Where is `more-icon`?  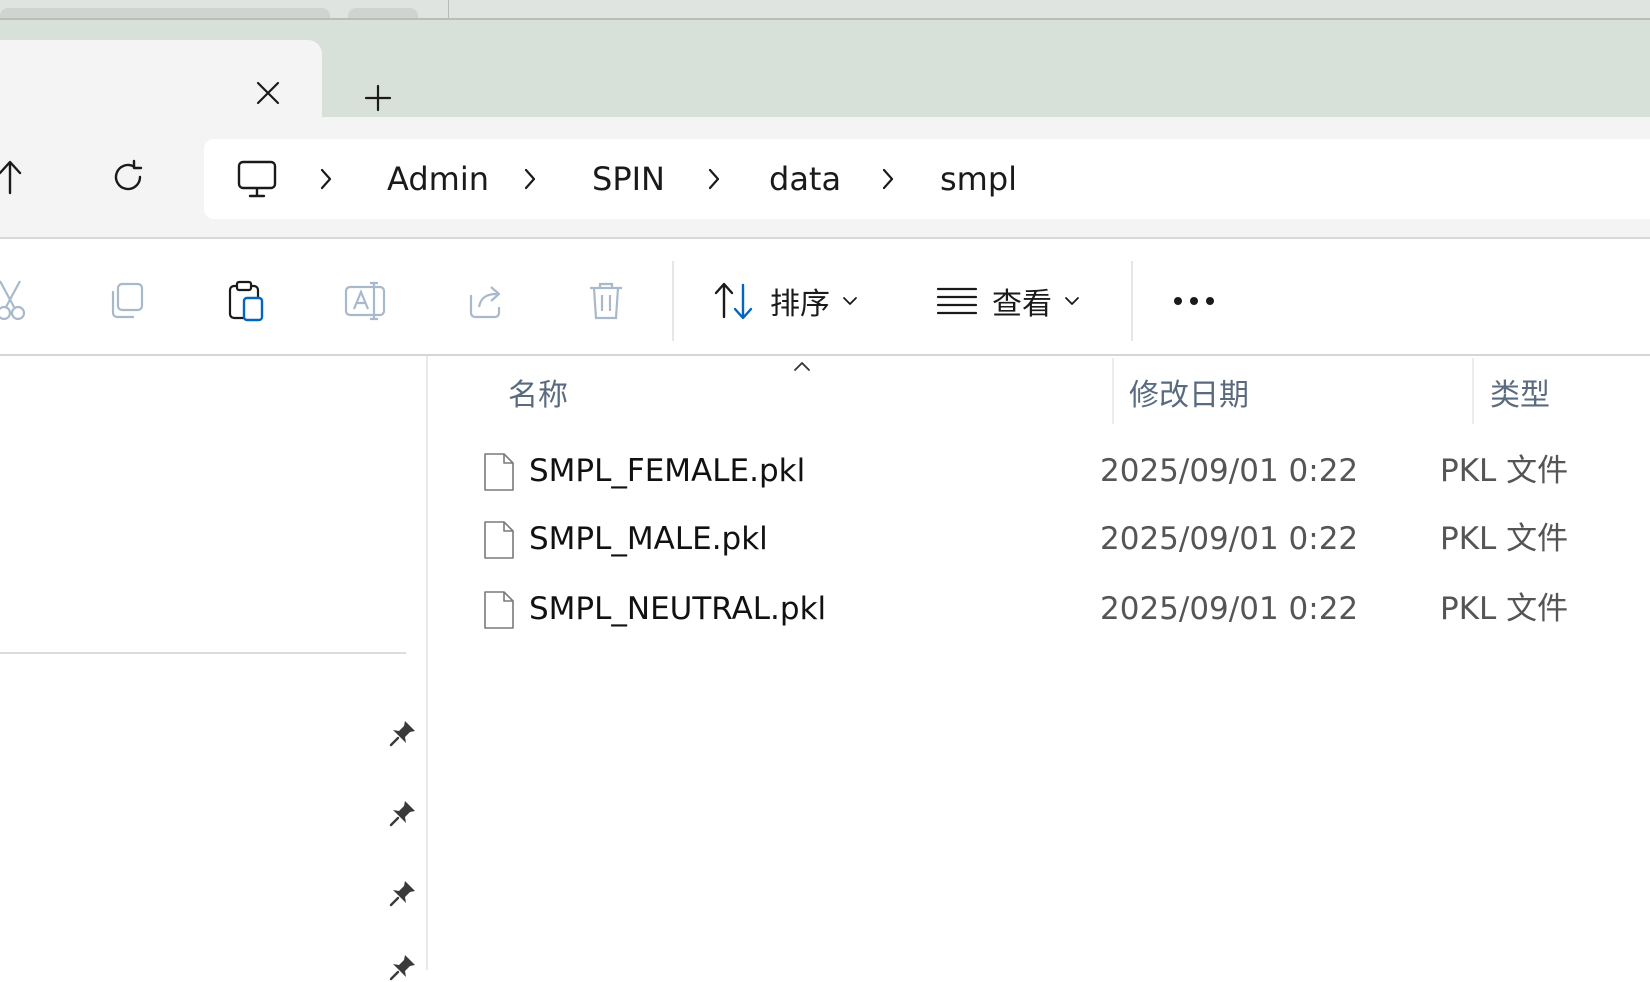 more-icon is located at coordinates (1194, 301).